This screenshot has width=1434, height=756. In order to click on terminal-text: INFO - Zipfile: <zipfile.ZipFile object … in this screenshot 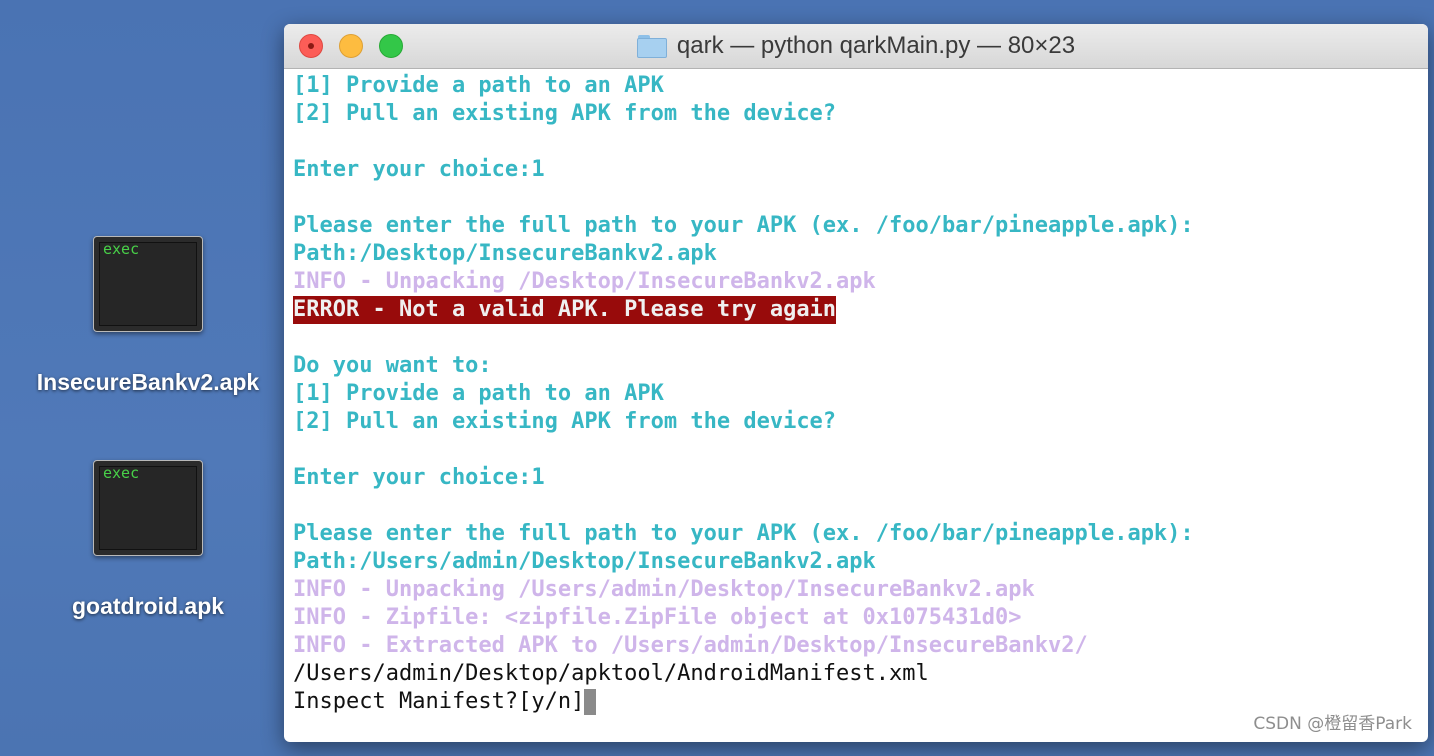, I will do `click(657, 617)`.